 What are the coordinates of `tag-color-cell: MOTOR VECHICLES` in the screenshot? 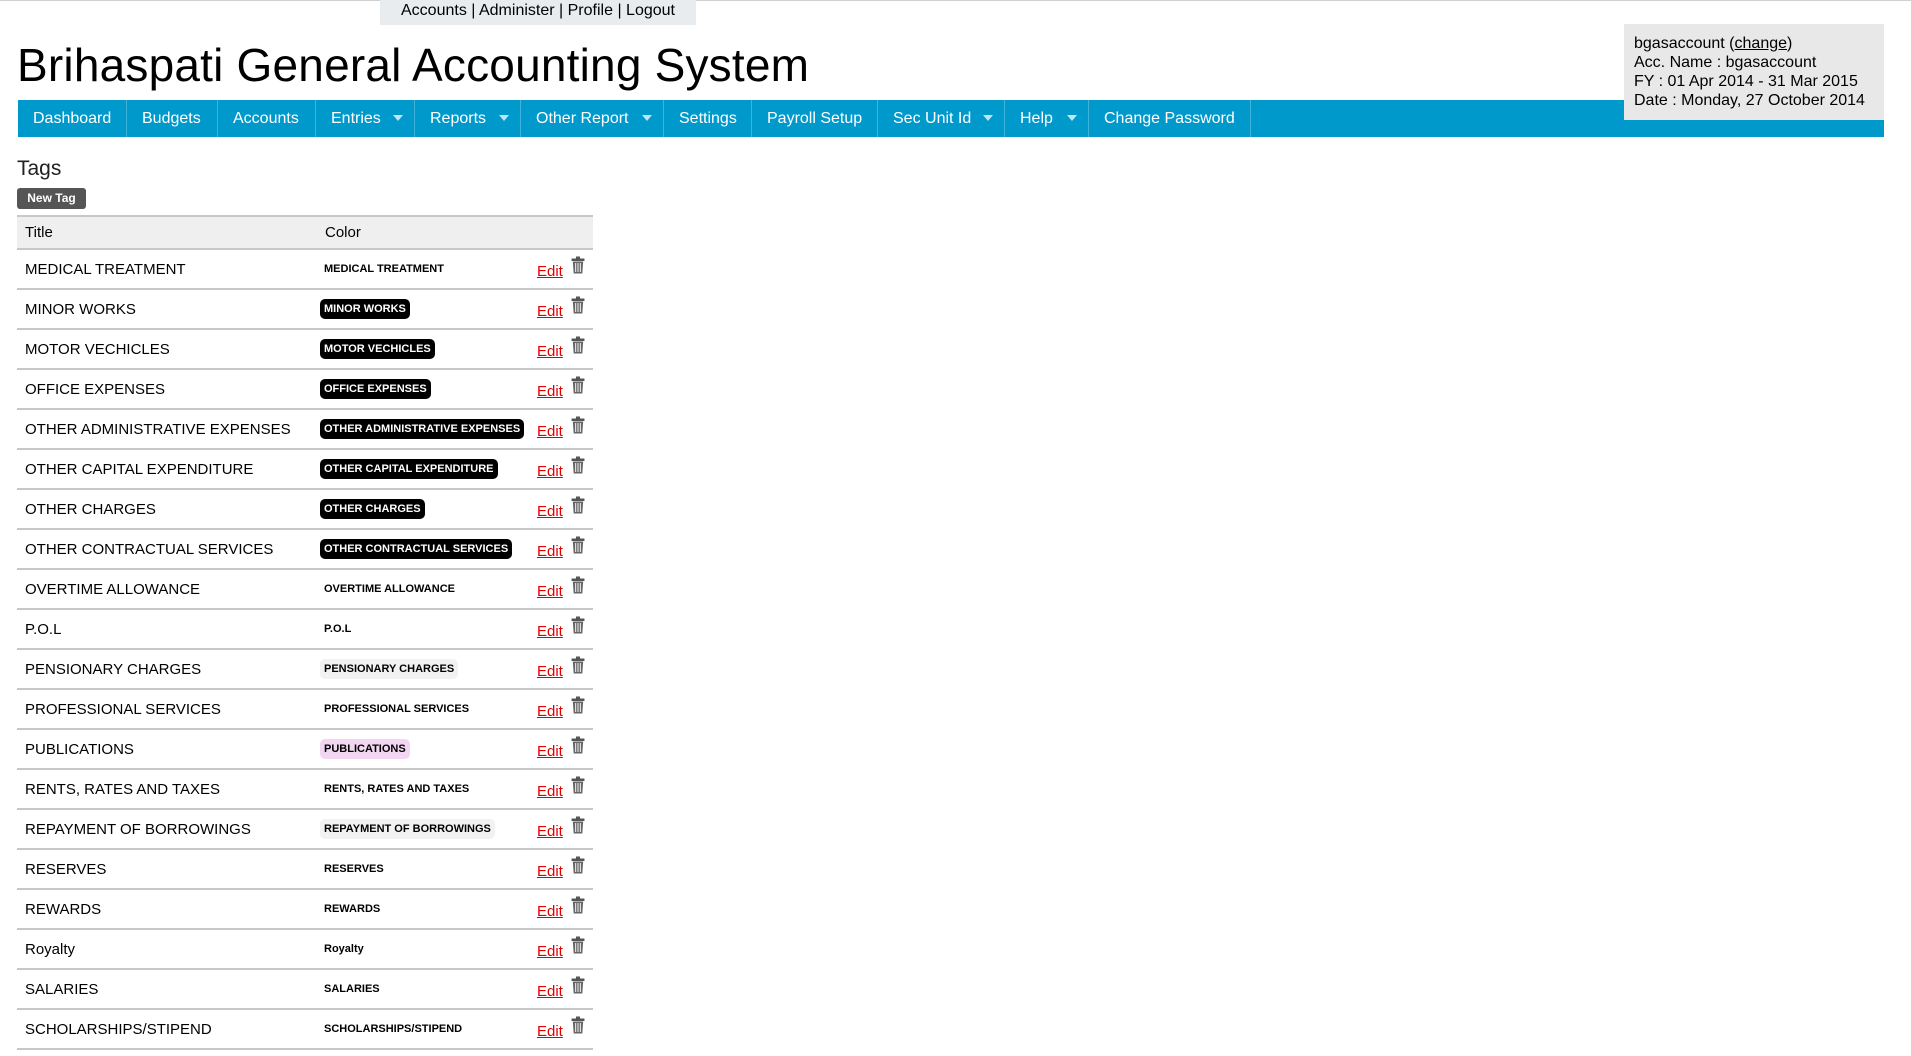 It's located at (425, 349).